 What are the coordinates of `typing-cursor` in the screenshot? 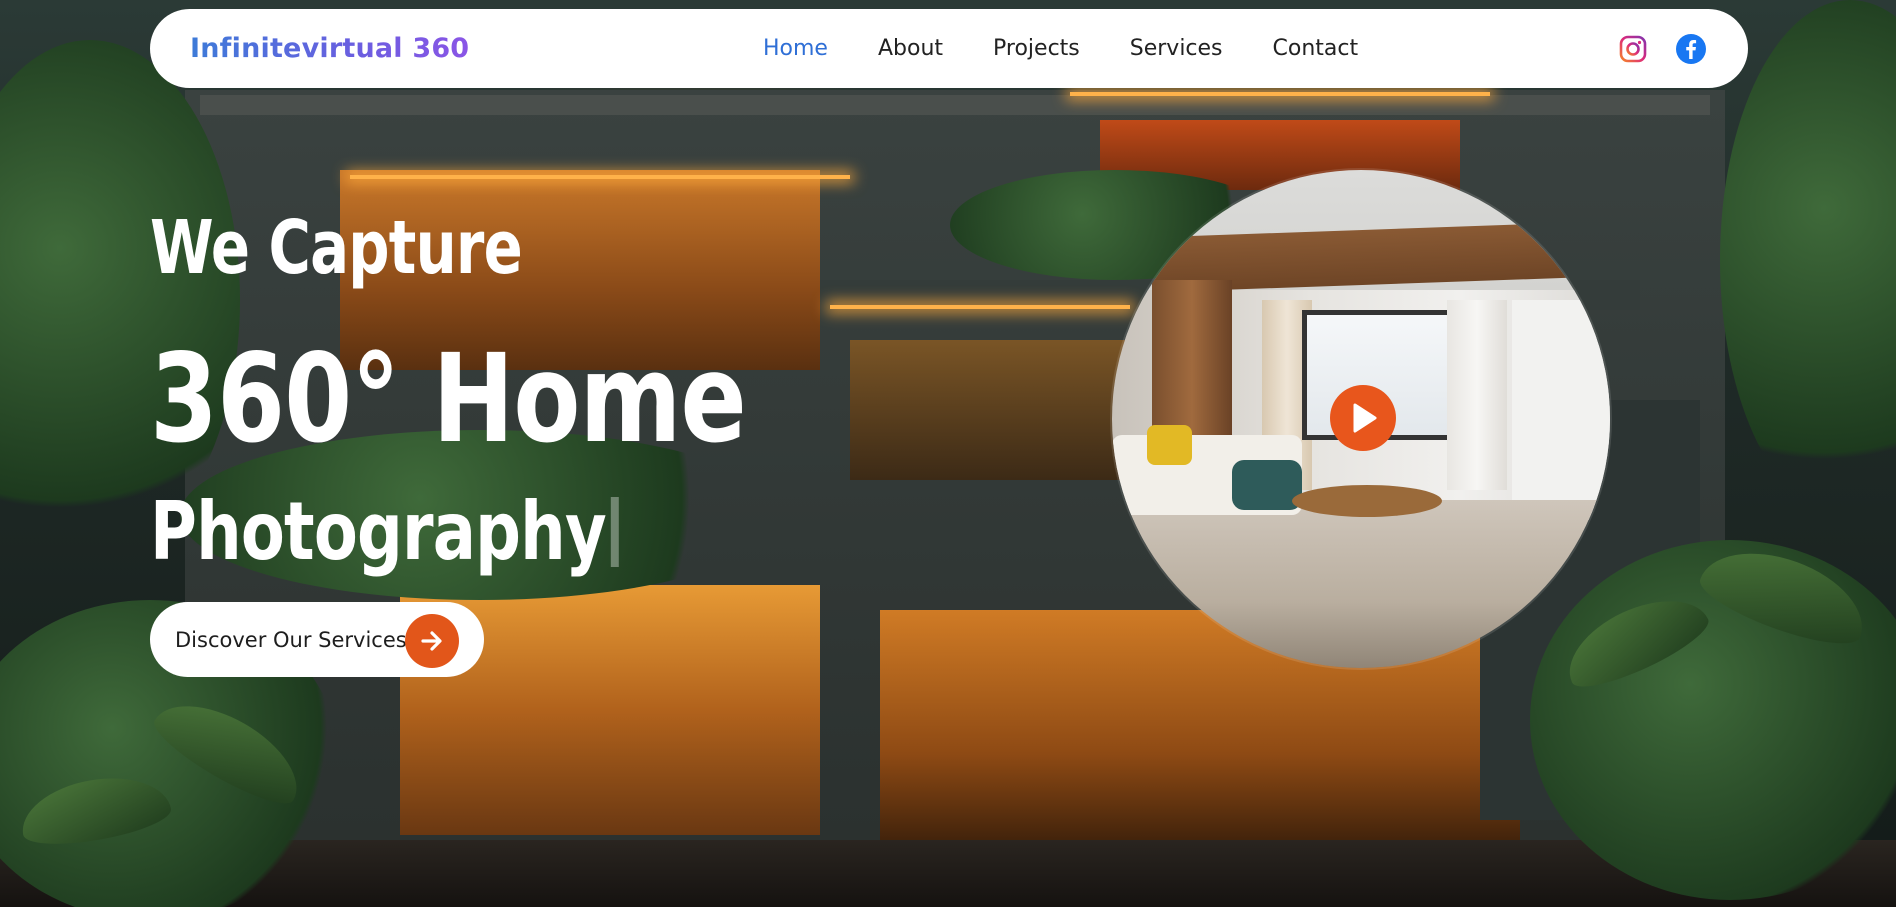 It's located at (614, 532).